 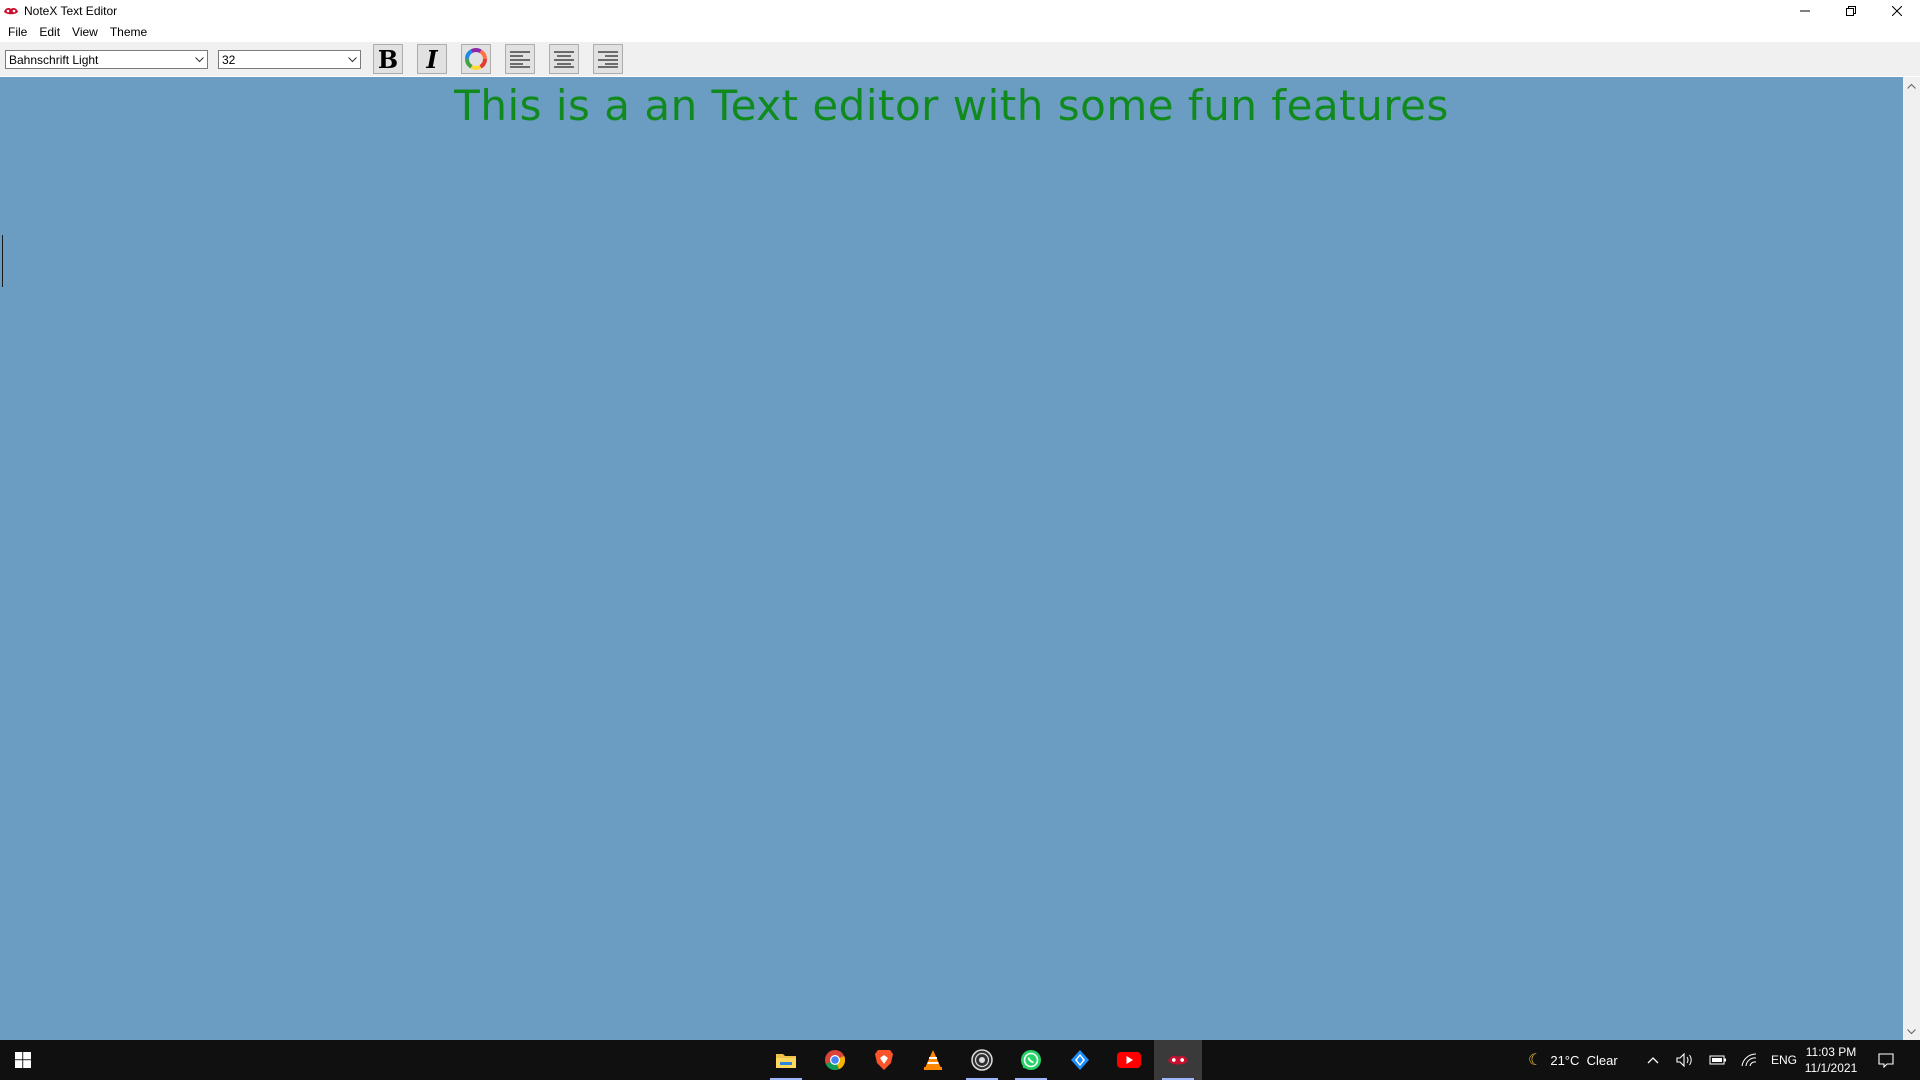 I want to click on app-logo-icon, so click(x=11, y=11).